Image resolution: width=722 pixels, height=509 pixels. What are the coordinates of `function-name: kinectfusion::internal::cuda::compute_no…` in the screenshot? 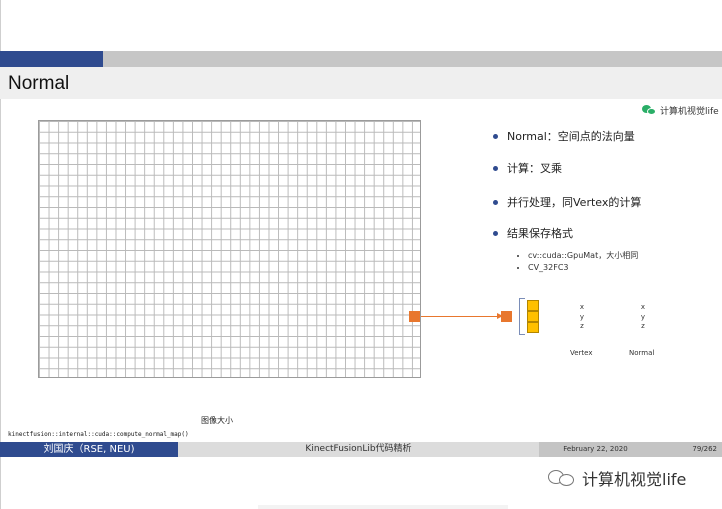 It's located at (98, 434).